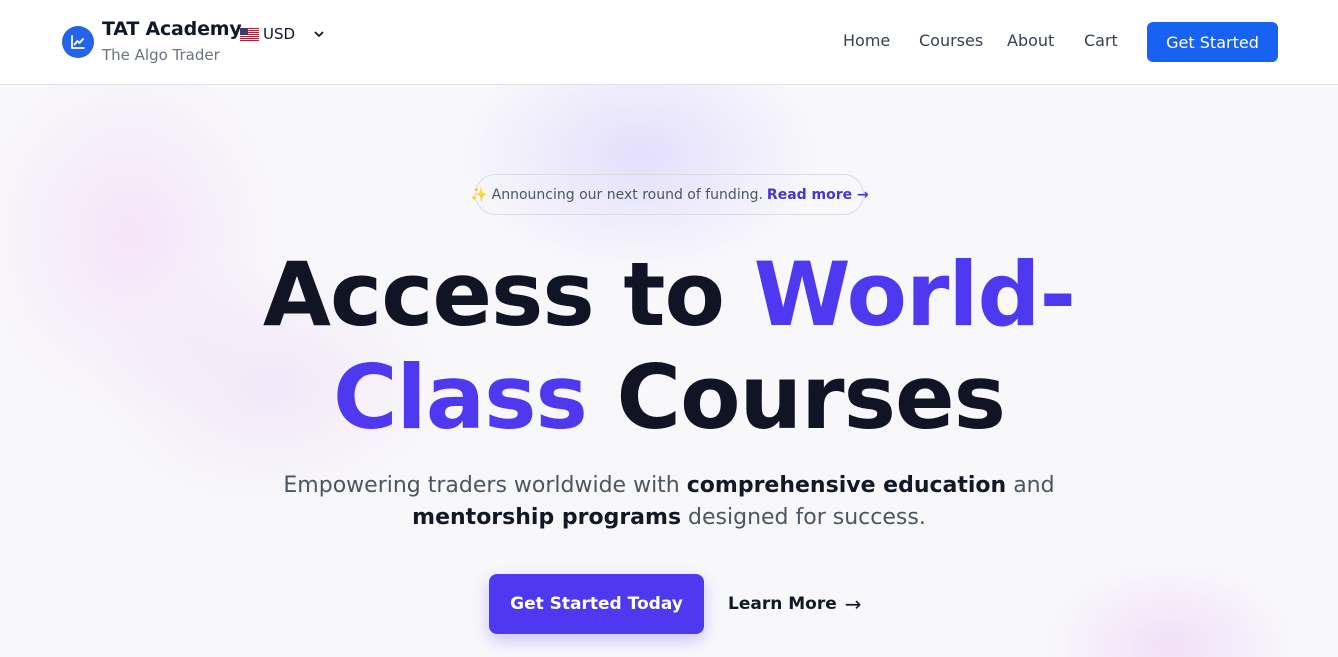  What do you see at coordinates (669, 397) in the screenshot?
I see `hero-headline-line-2: Class Courses` at bounding box center [669, 397].